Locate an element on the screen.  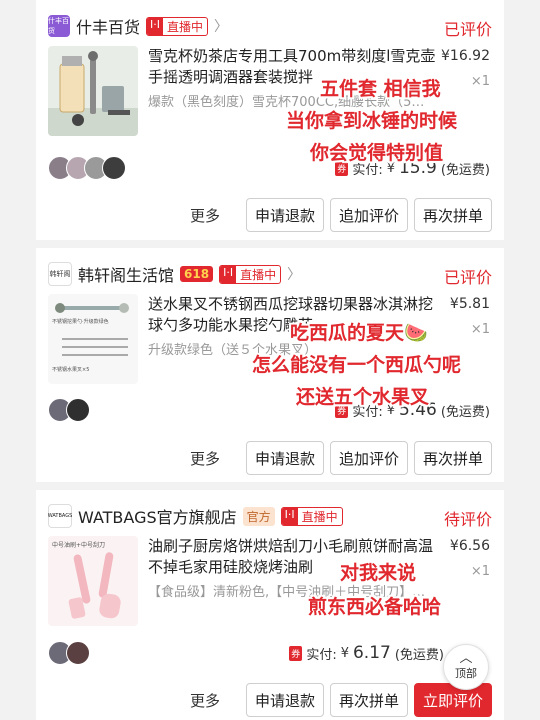
overlay-caption: 吃西瓜的夏天🍉 is located at coordinates (359, 333).